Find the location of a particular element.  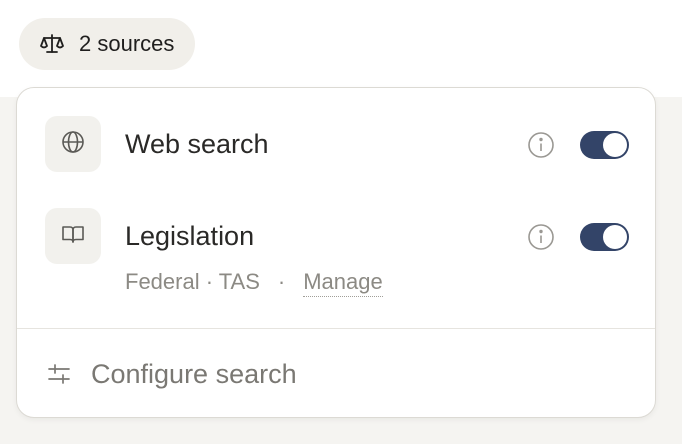

legislation-info-icon is located at coordinates (541, 237).